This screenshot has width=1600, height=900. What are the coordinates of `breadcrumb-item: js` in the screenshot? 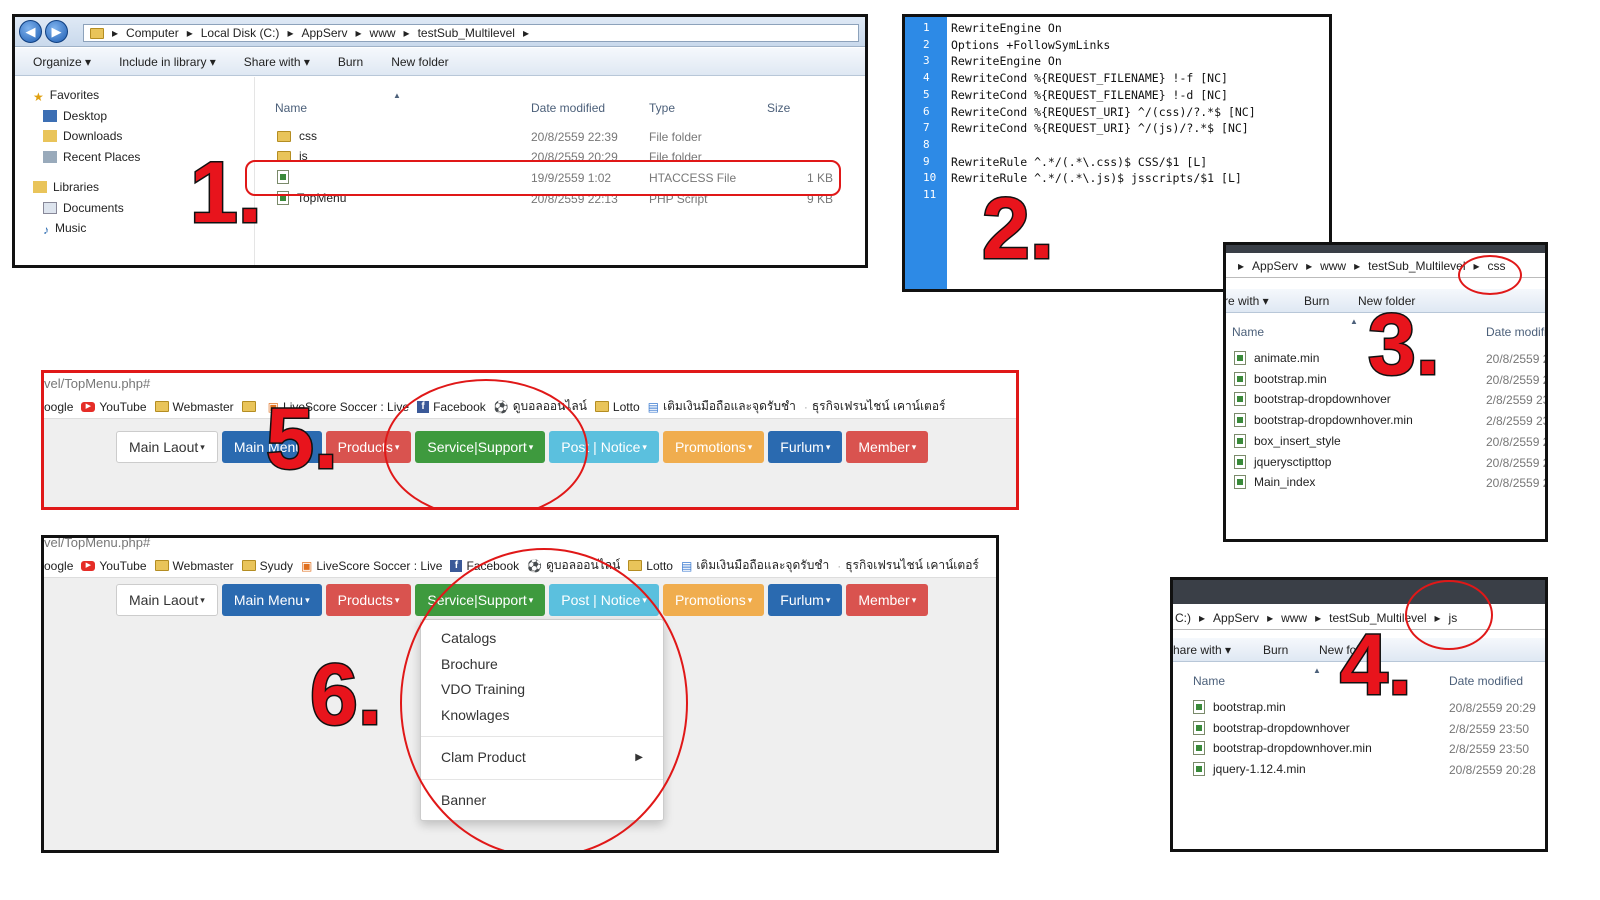 It's located at (1453, 618).